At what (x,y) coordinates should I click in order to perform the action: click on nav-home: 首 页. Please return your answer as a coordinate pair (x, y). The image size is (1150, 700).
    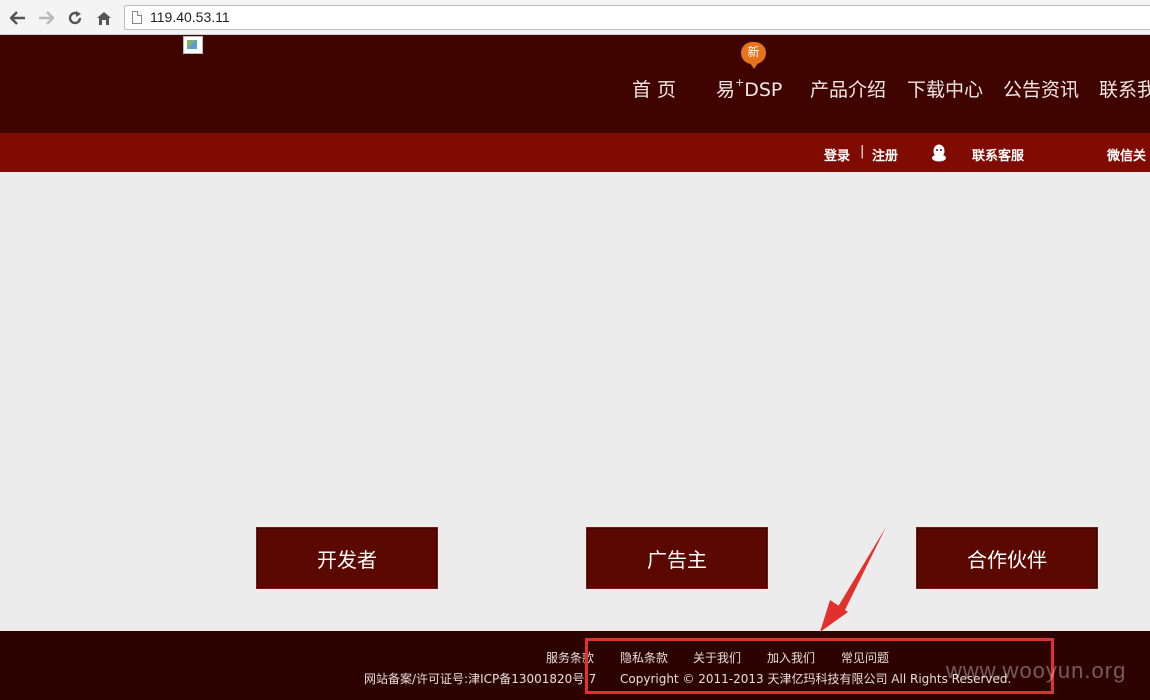
    Looking at the image, I should click on (654, 88).